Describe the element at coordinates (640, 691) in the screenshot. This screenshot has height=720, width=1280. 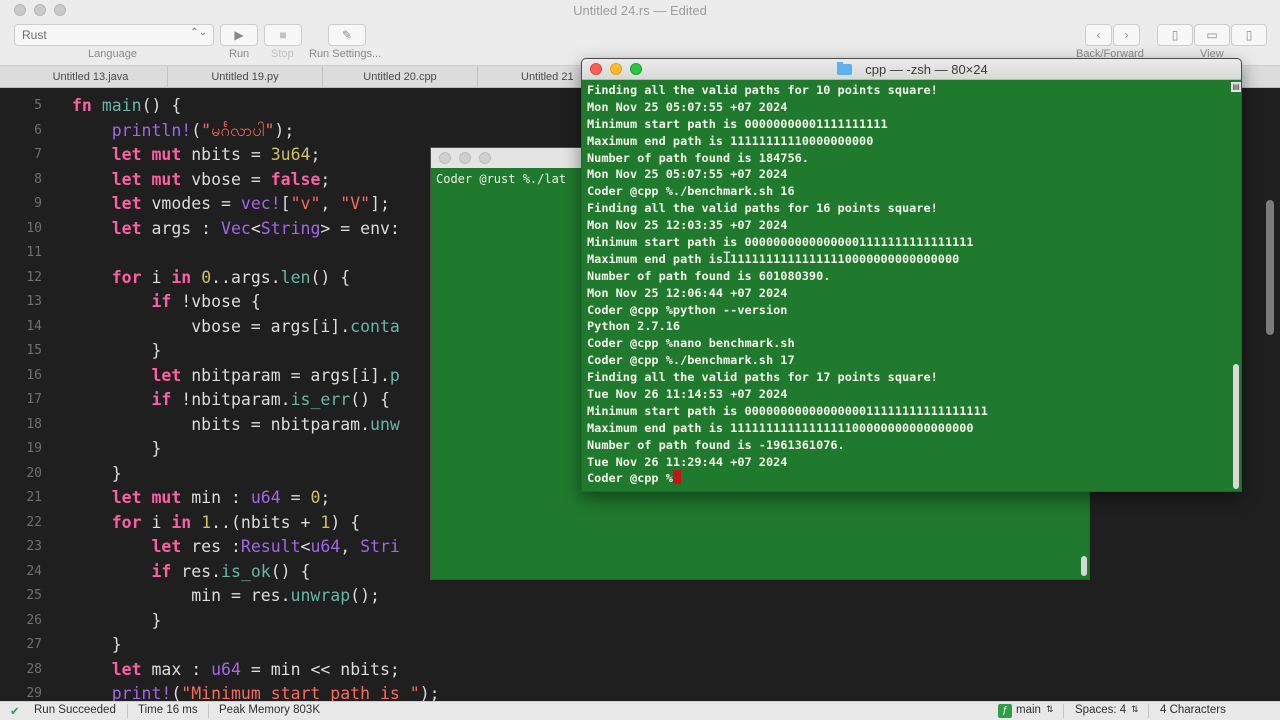
I see `code-line: 29 print!("Minimum start path is ");` at that location.